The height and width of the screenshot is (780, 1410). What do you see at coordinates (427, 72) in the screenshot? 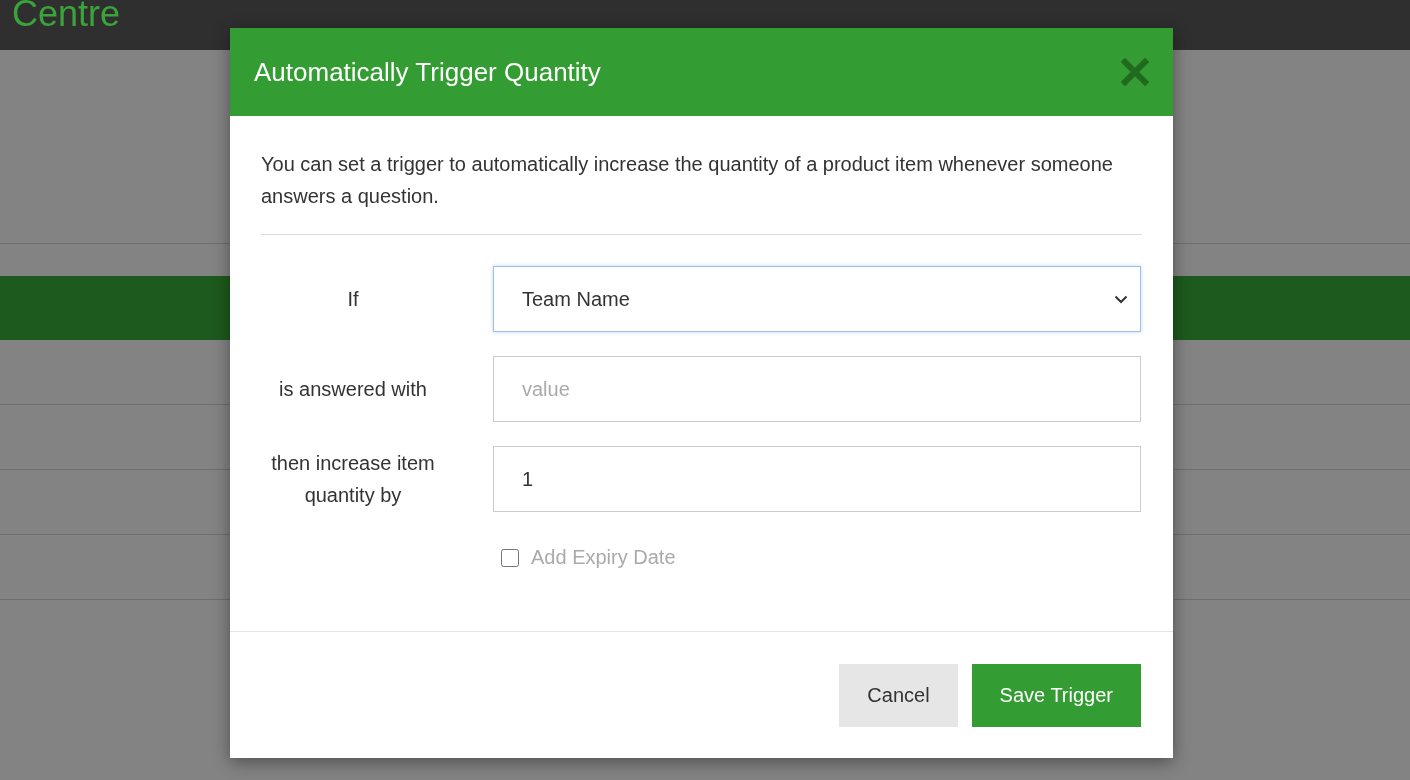
I see `dialog-title: Automatically Trigger Quantity` at bounding box center [427, 72].